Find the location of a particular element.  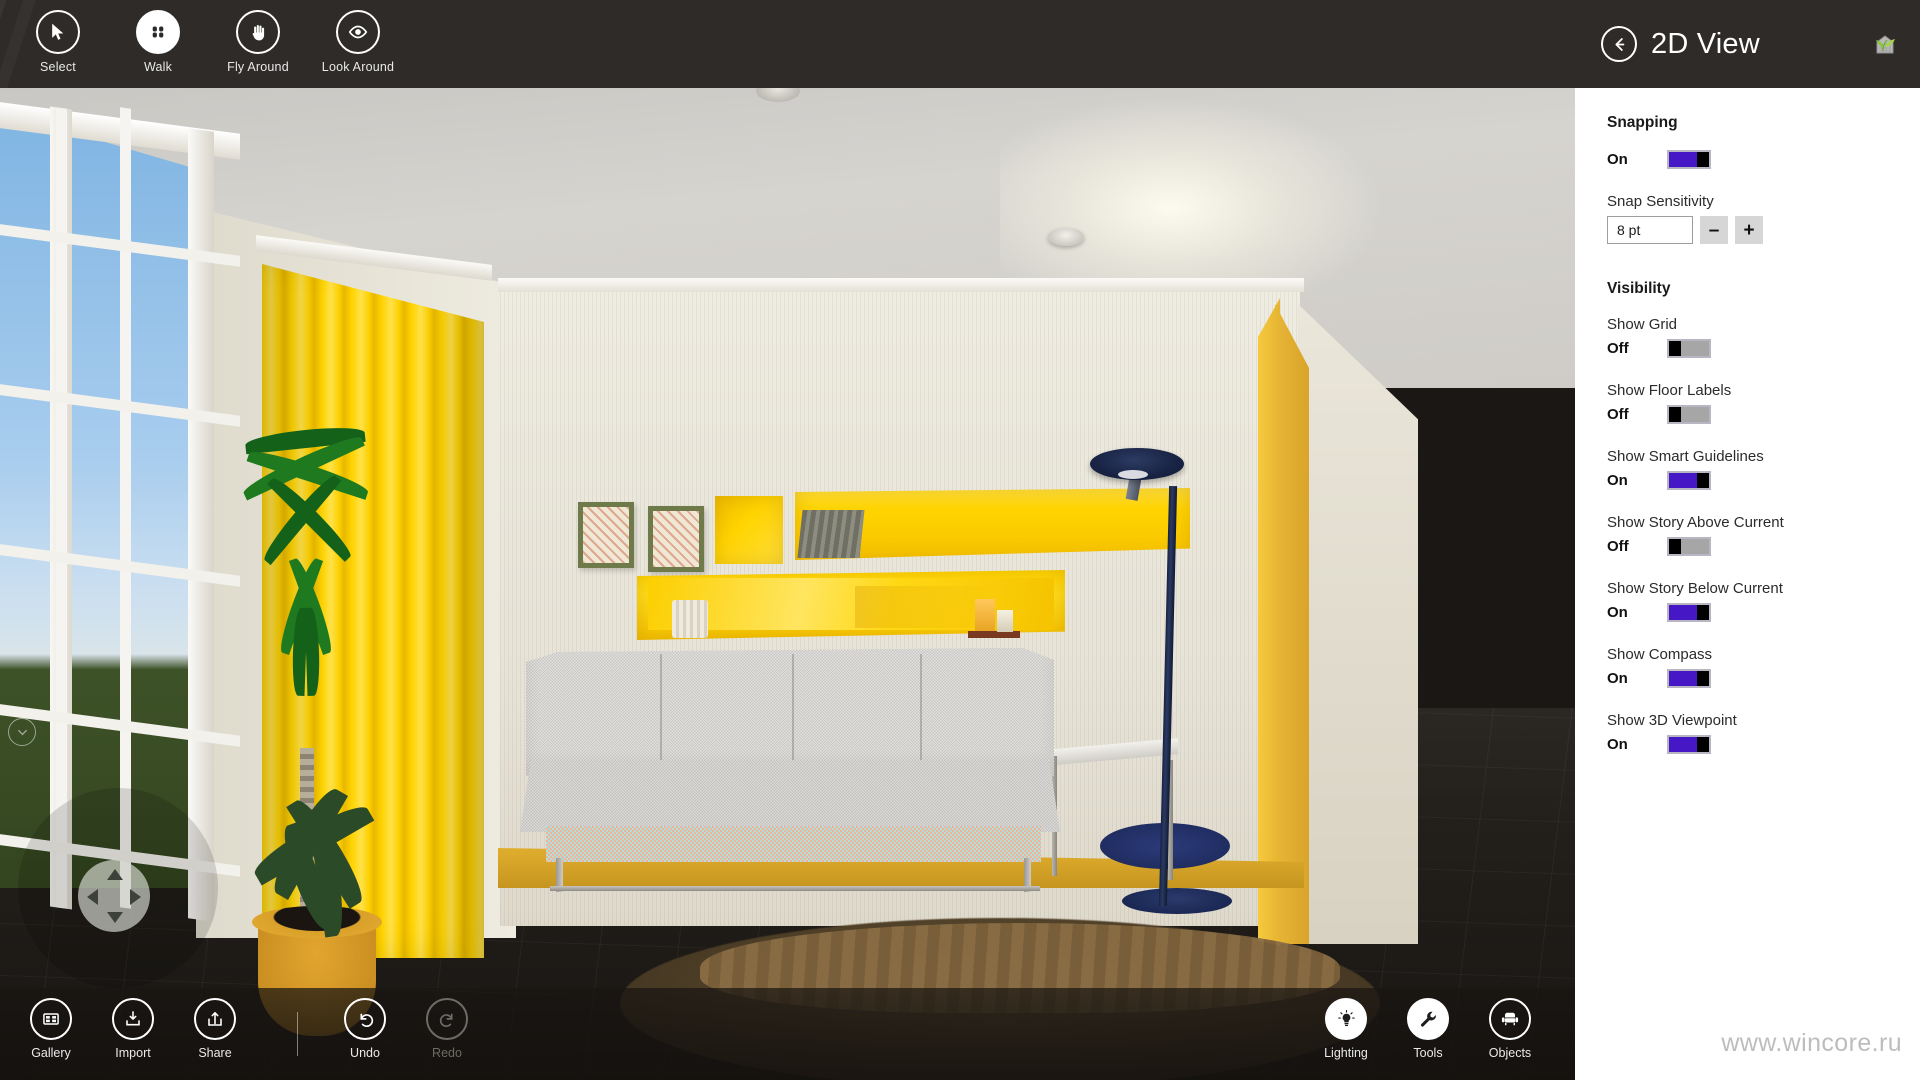

snap-sensitivity-block: Snap Sensitivity – + is located at coordinates (1763, 218).